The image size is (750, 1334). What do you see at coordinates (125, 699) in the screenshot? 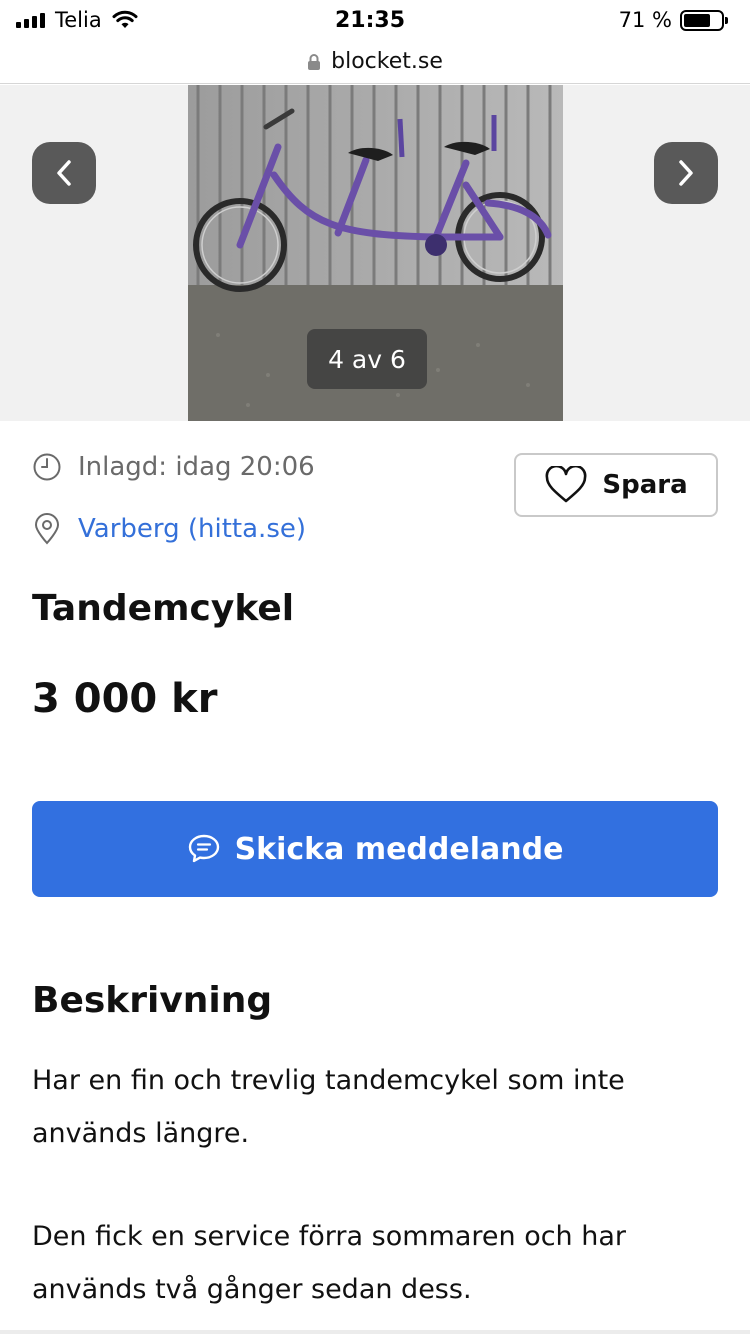
I see `listing-price: 3 000 kr` at bounding box center [125, 699].